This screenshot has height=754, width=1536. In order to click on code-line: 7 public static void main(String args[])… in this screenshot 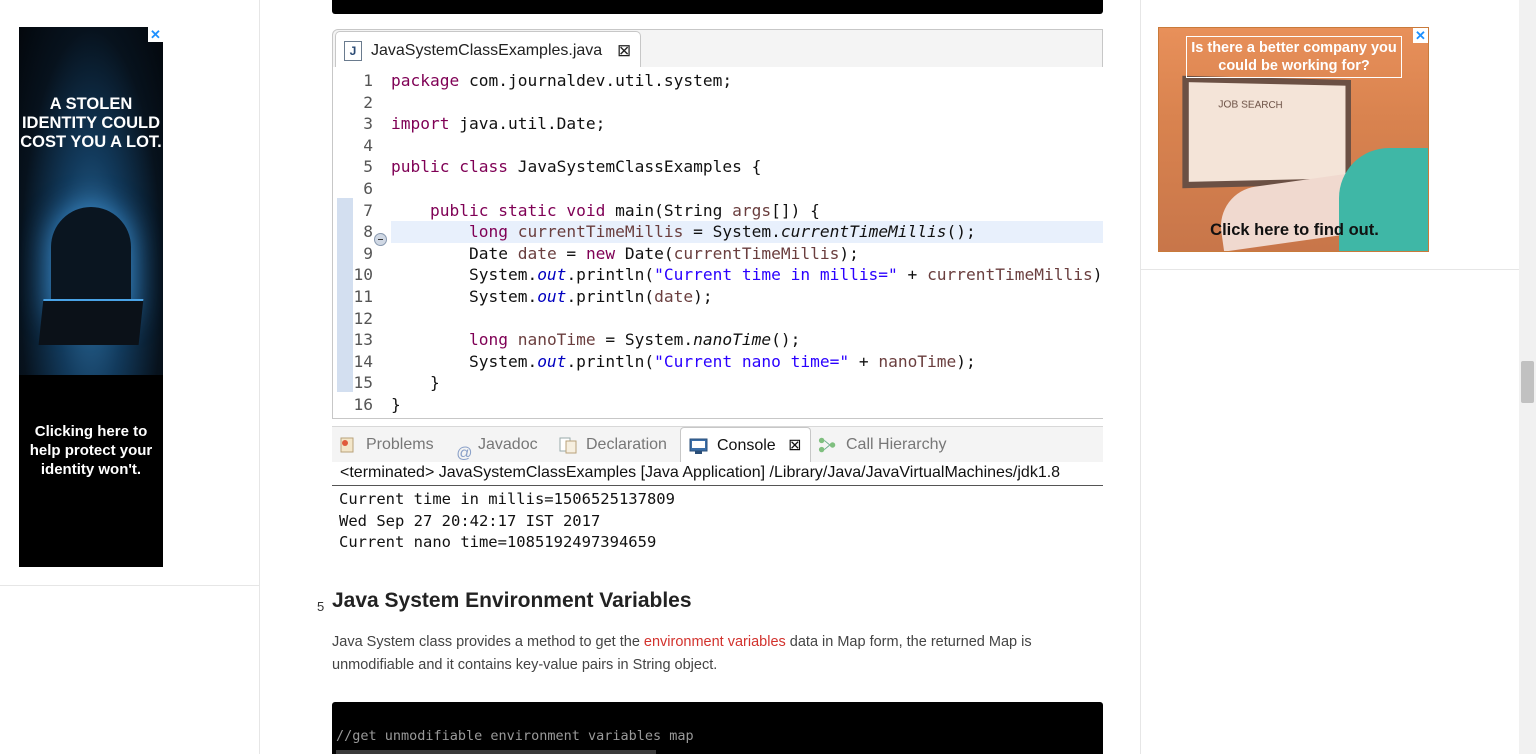, I will do `click(591, 210)`.